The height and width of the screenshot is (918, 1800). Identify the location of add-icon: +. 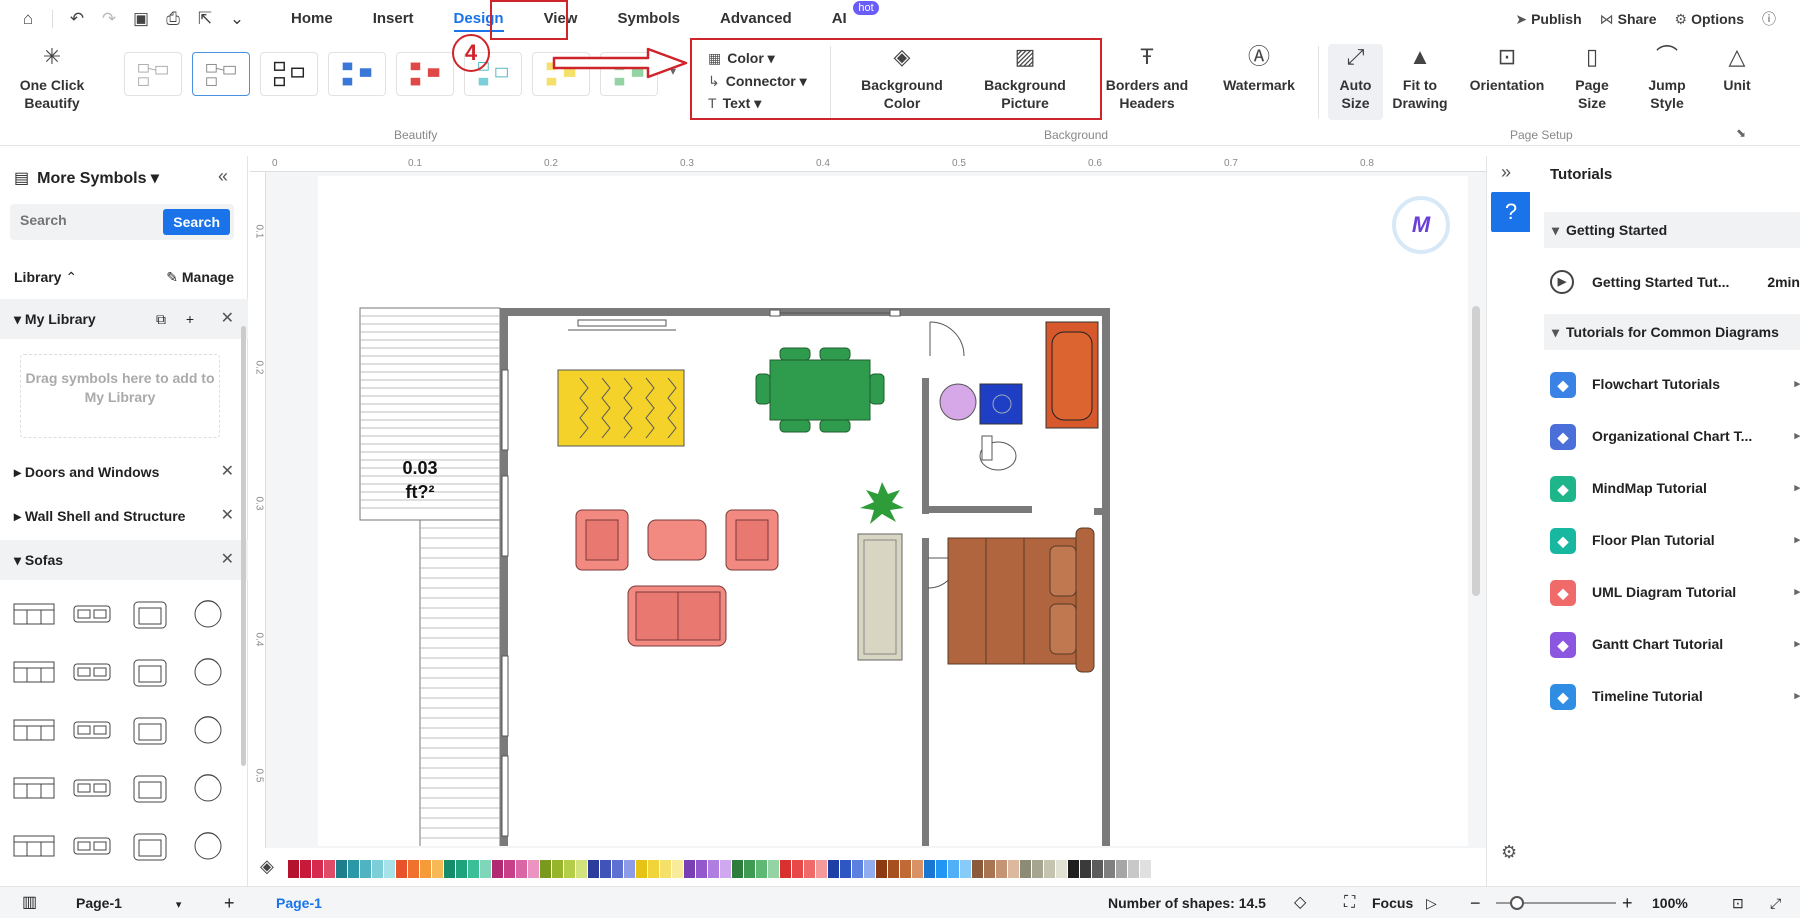
(190, 319).